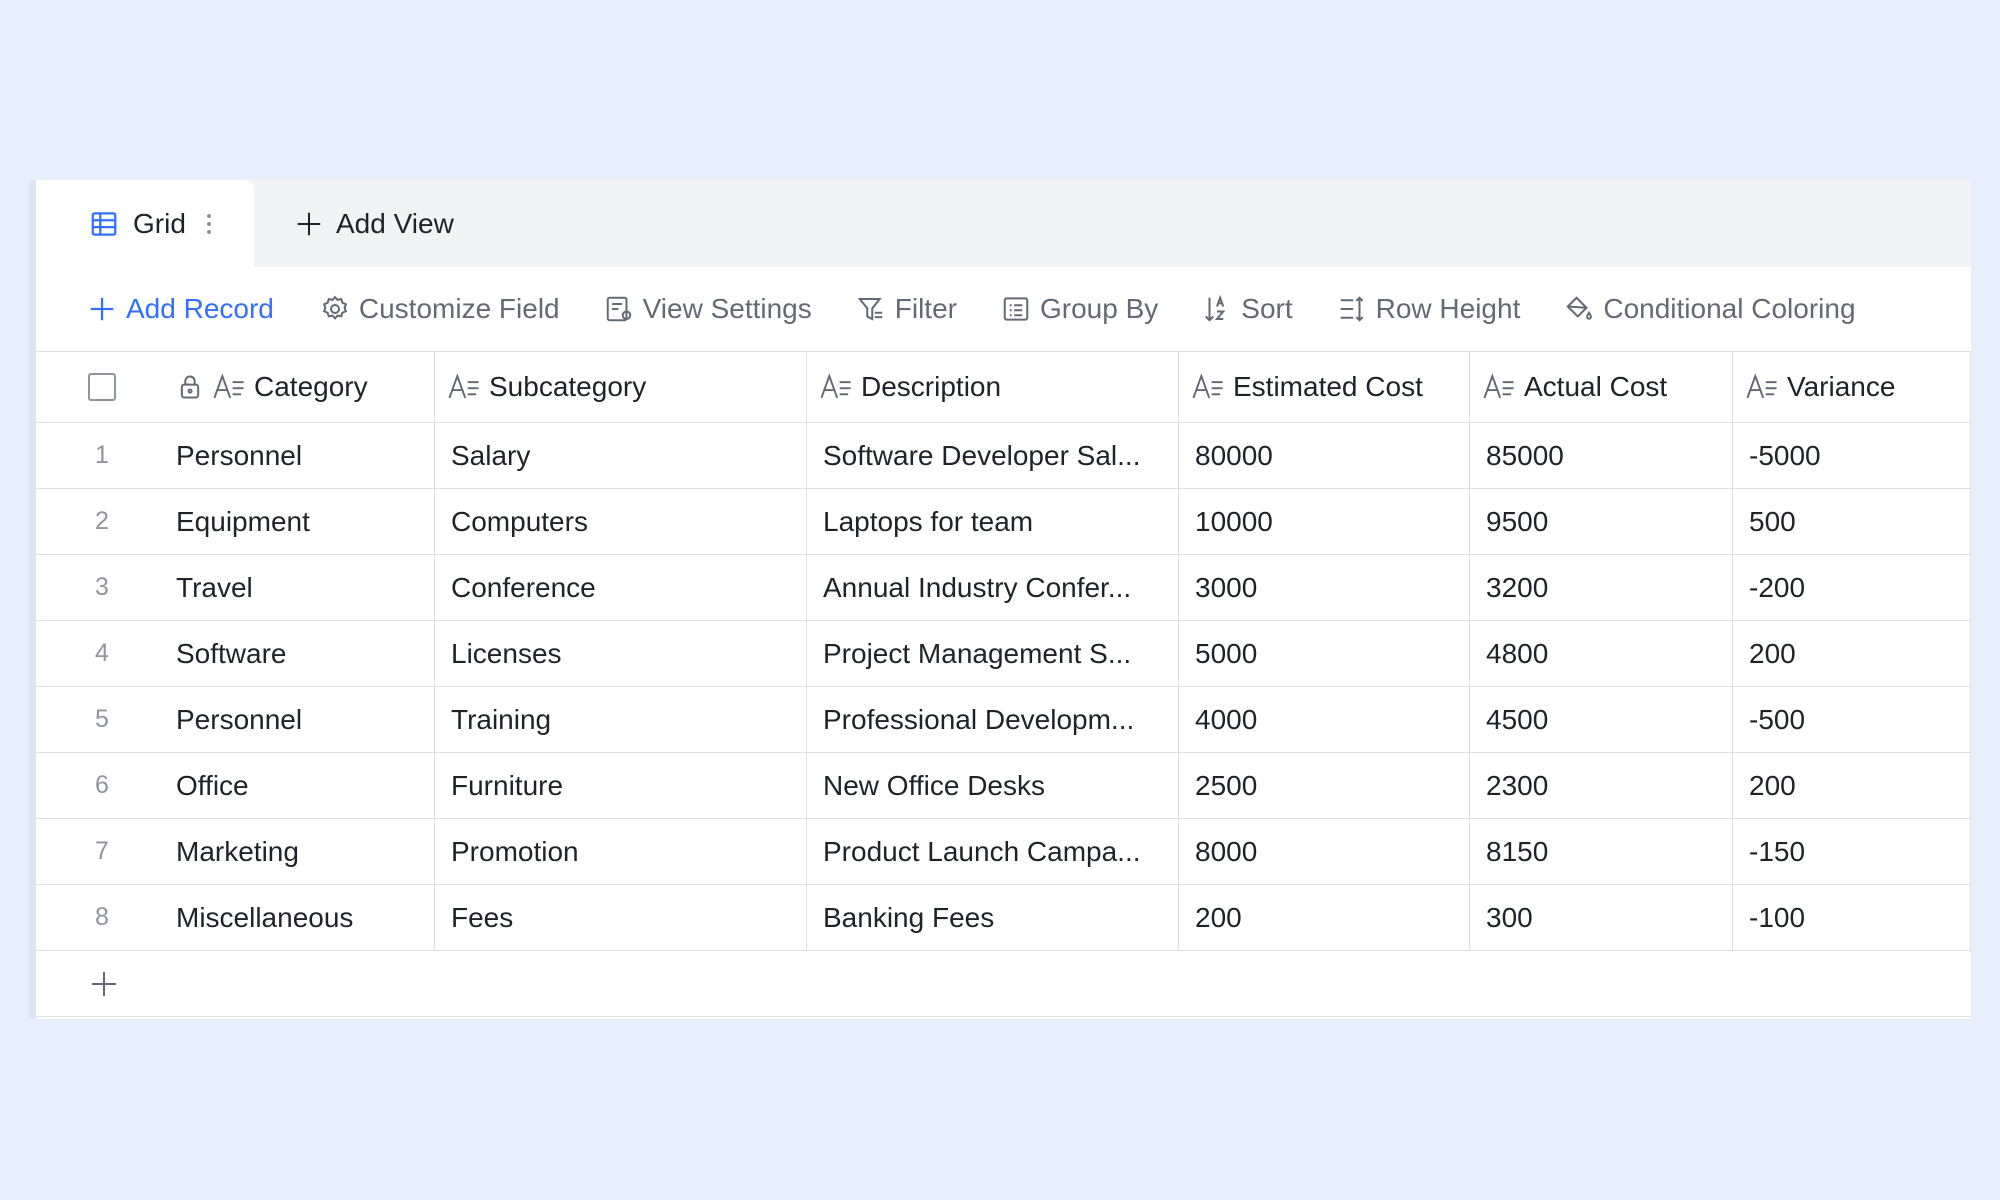  Describe the element at coordinates (145, 223) in the screenshot. I see `tab-grid: Grid` at that location.